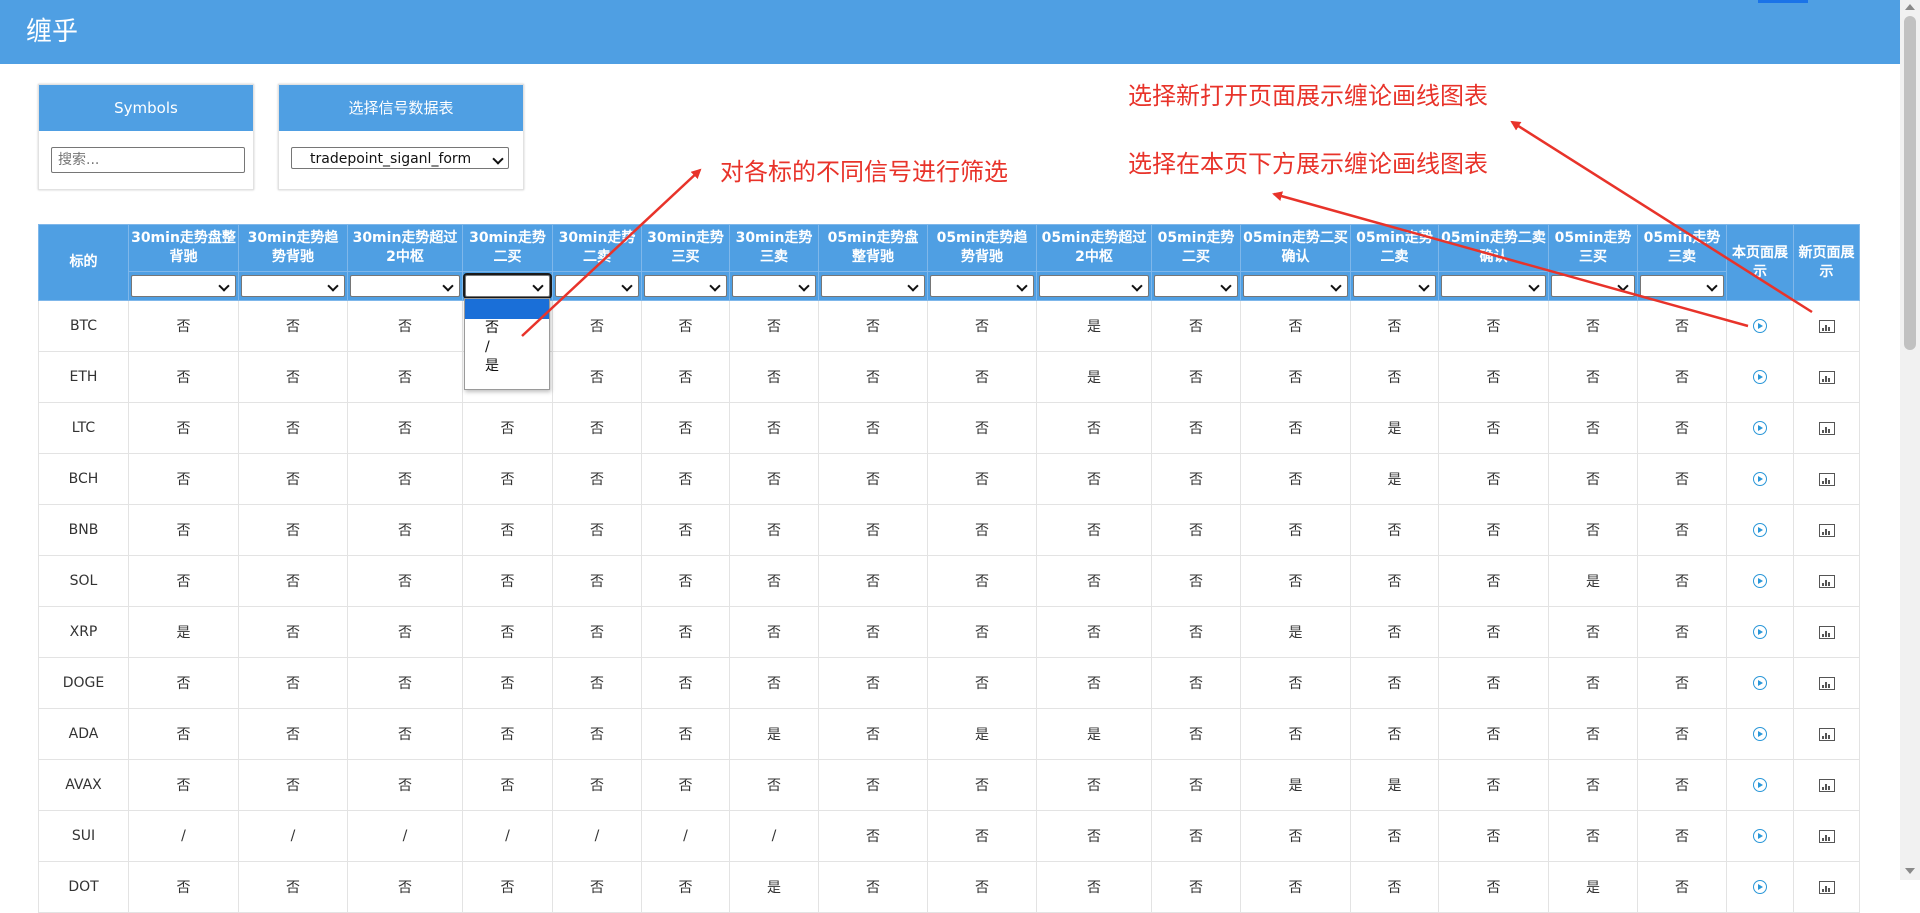 Image resolution: width=1920 pixels, height=913 pixels. I want to click on arrow-this-page, so click(1510, 259).